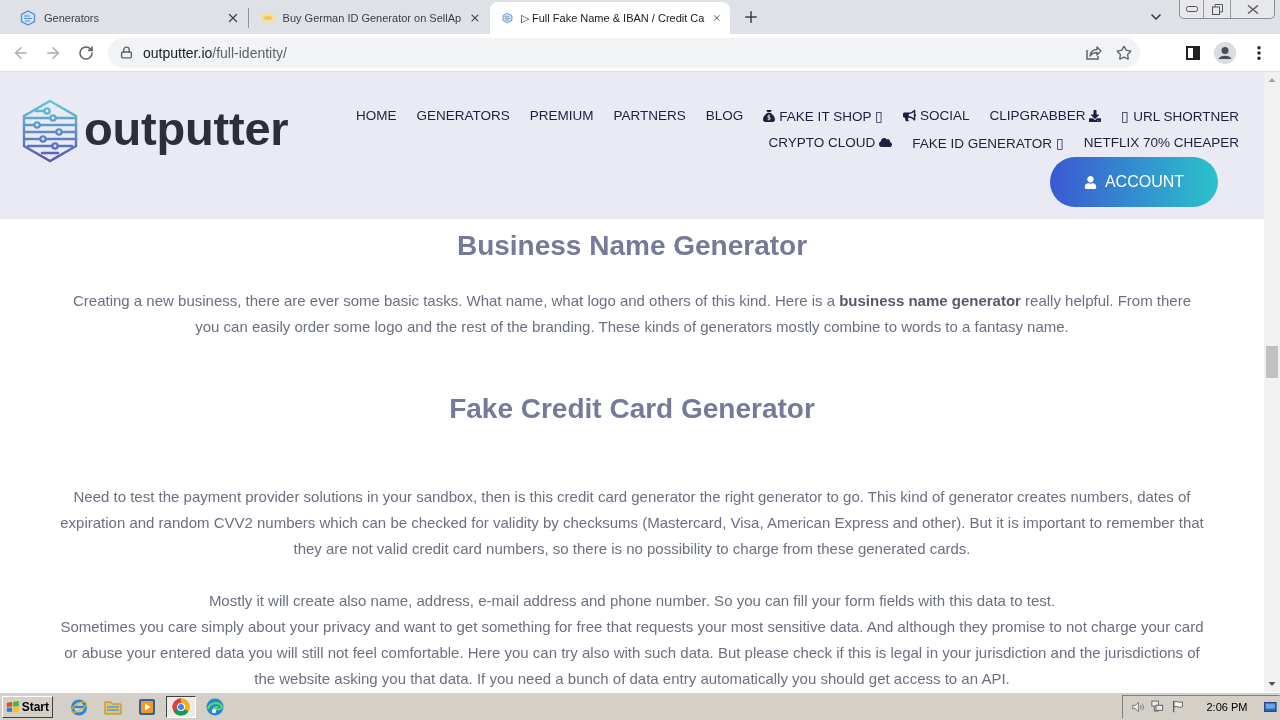 This screenshot has width=1280, height=720. What do you see at coordinates (909, 115) in the screenshot?
I see `megaphone-icon` at bounding box center [909, 115].